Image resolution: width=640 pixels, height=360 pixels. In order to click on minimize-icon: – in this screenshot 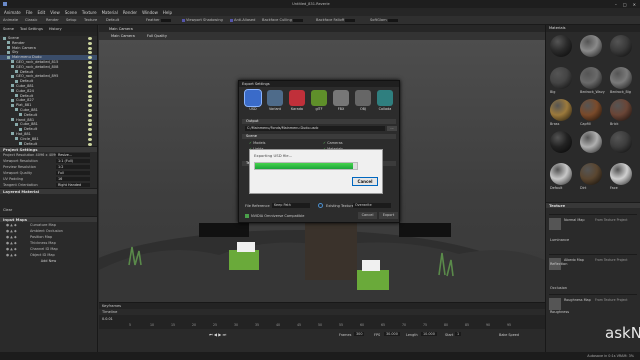, I will do `click(616, 4)`.